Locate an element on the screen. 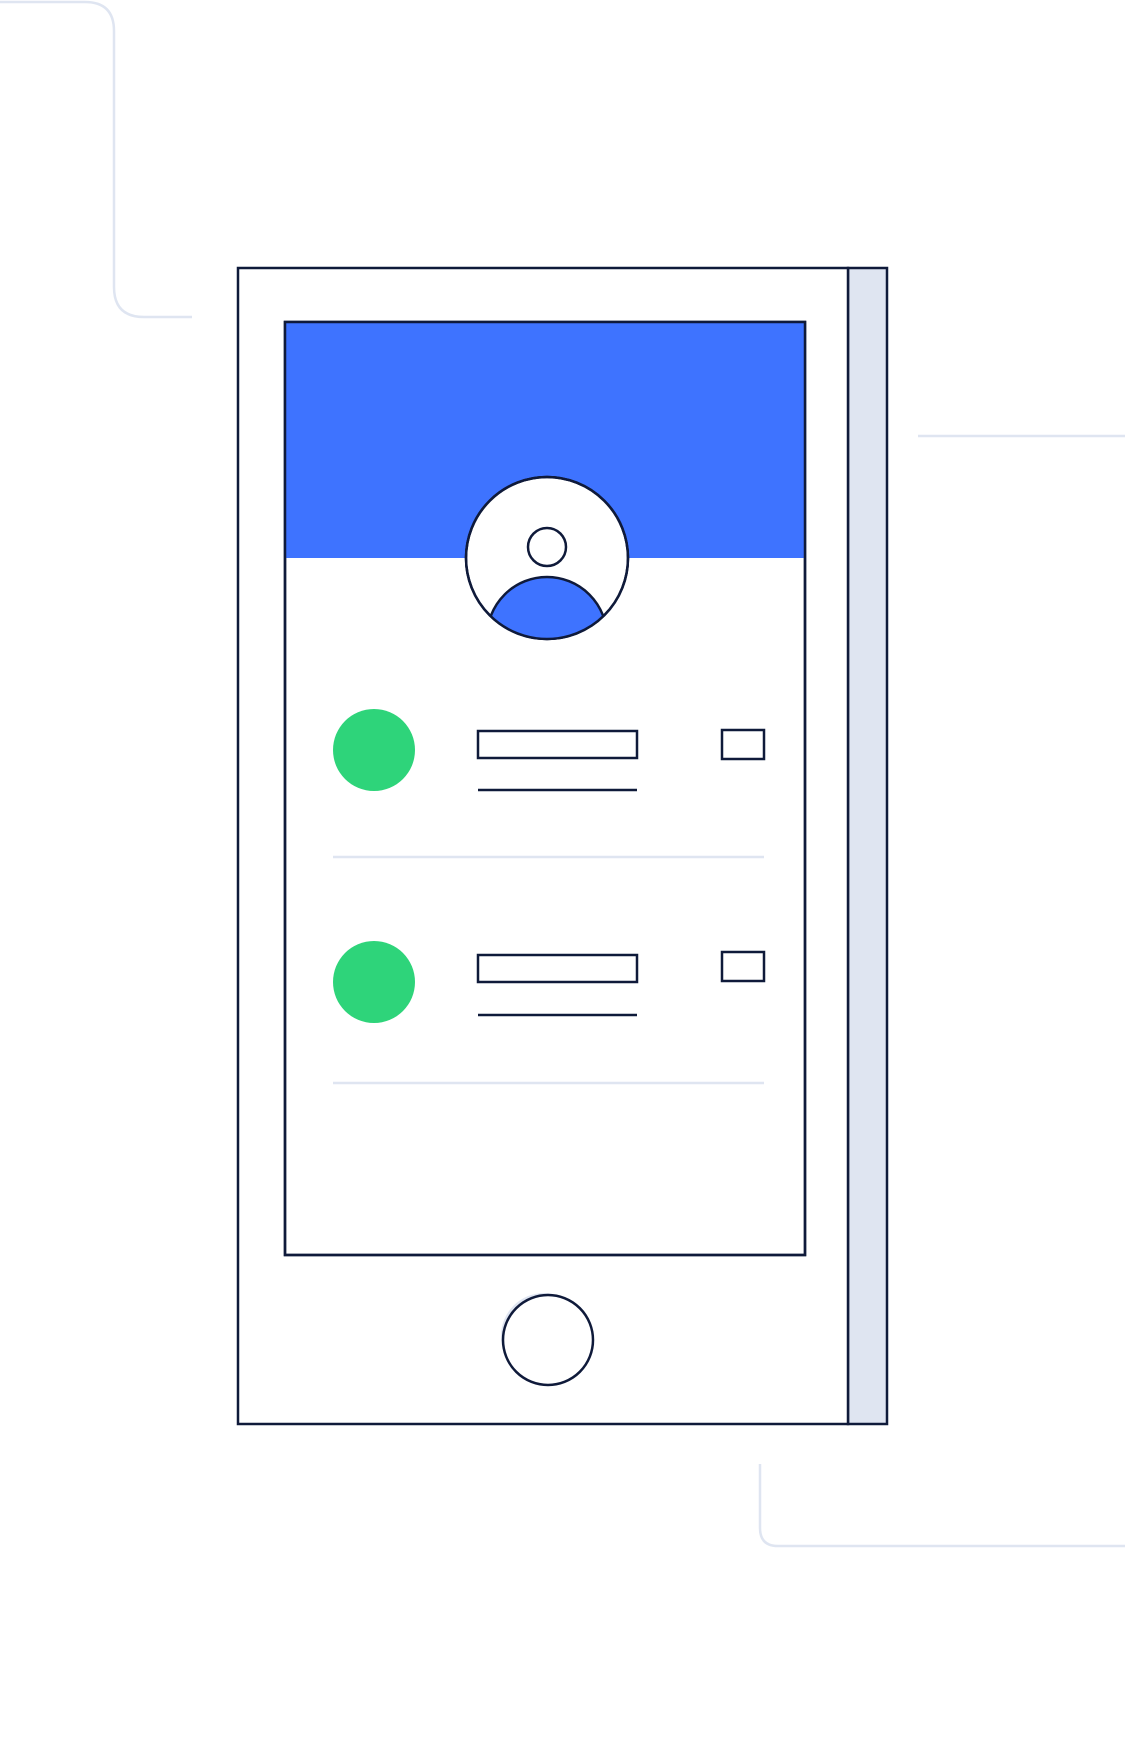 This screenshot has height=1749, width=1125. home-button-face is located at coordinates (548, 1340).